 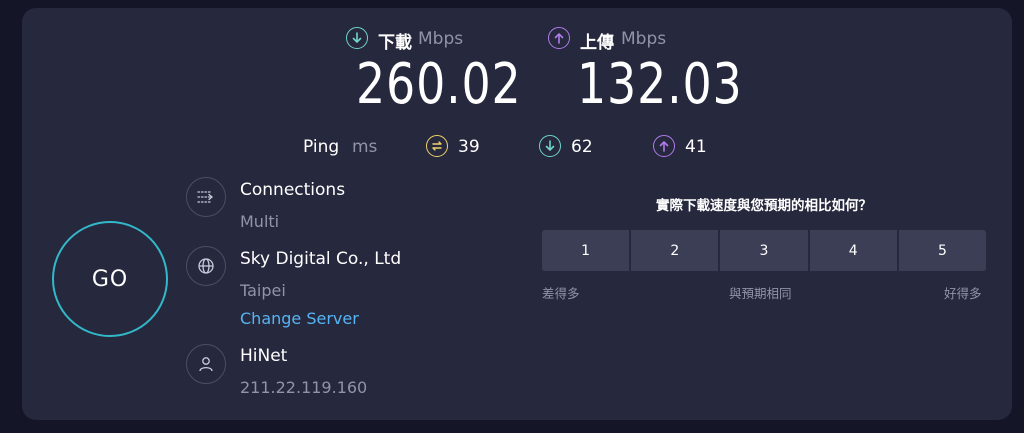 What do you see at coordinates (469, 147) in the screenshot?
I see `ping-idle-value: 39` at bounding box center [469, 147].